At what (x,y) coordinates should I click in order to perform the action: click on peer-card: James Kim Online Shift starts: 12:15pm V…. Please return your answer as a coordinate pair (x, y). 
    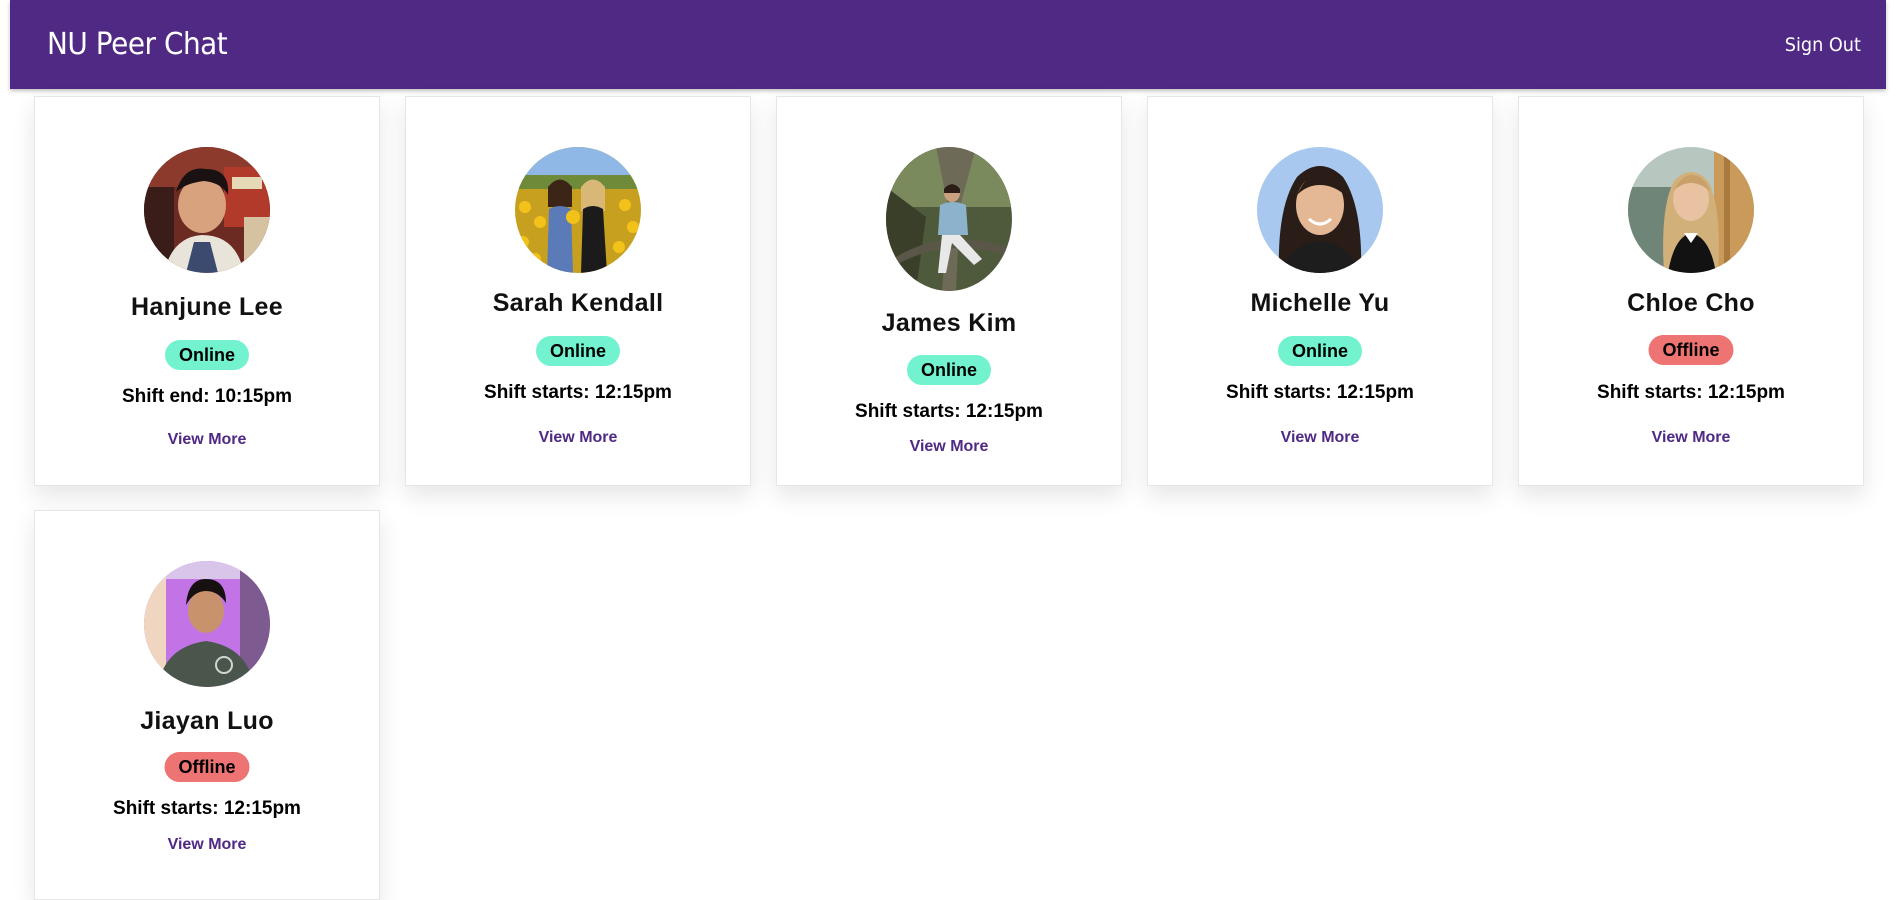
    Looking at the image, I should click on (949, 291).